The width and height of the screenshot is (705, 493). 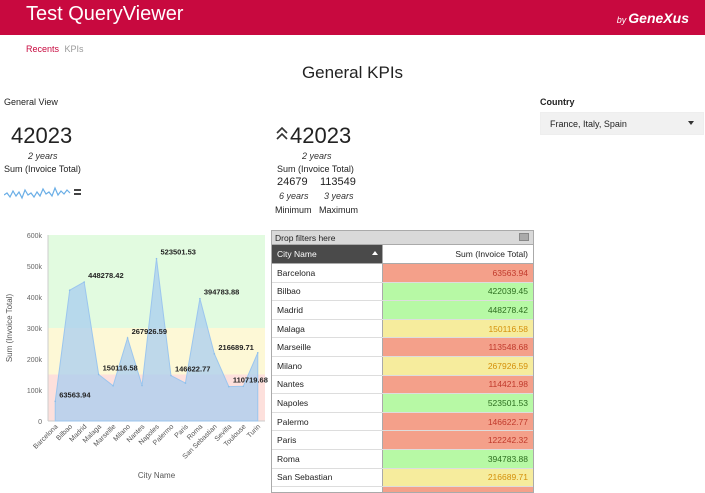 What do you see at coordinates (75, 394) in the screenshot?
I see `data-label: 63563.94` at bounding box center [75, 394].